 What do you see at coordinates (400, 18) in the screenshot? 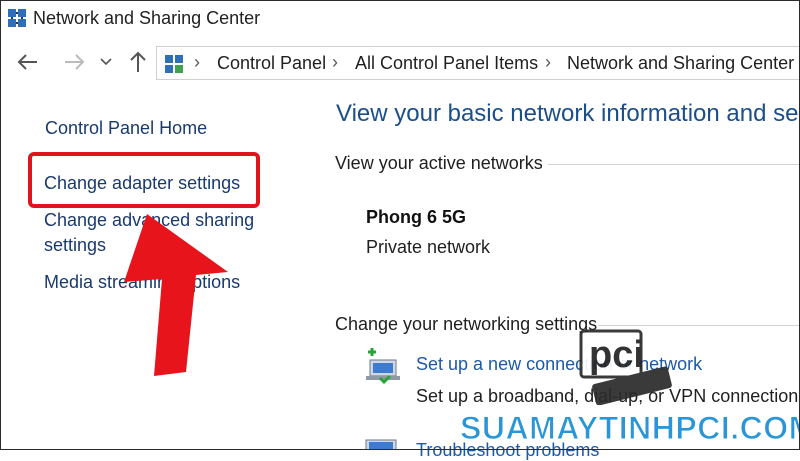
I see `title-bar: Network and Sharing Center` at bounding box center [400, 18].